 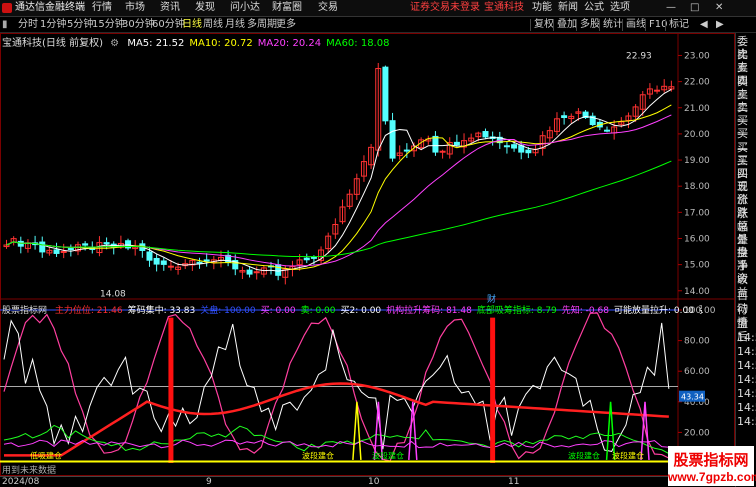 What do you see at coordinates (746, 351) in the screenshot?
I see `sidebar2-item-4: 14:5` at bounding box center [746, 351].